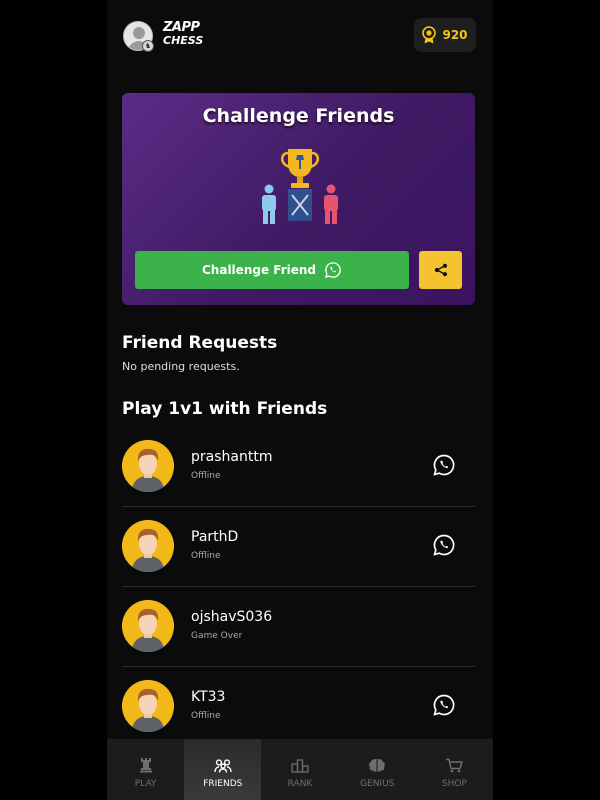  I want to click on logo-line-1: ZAPP, so click(181, 27).